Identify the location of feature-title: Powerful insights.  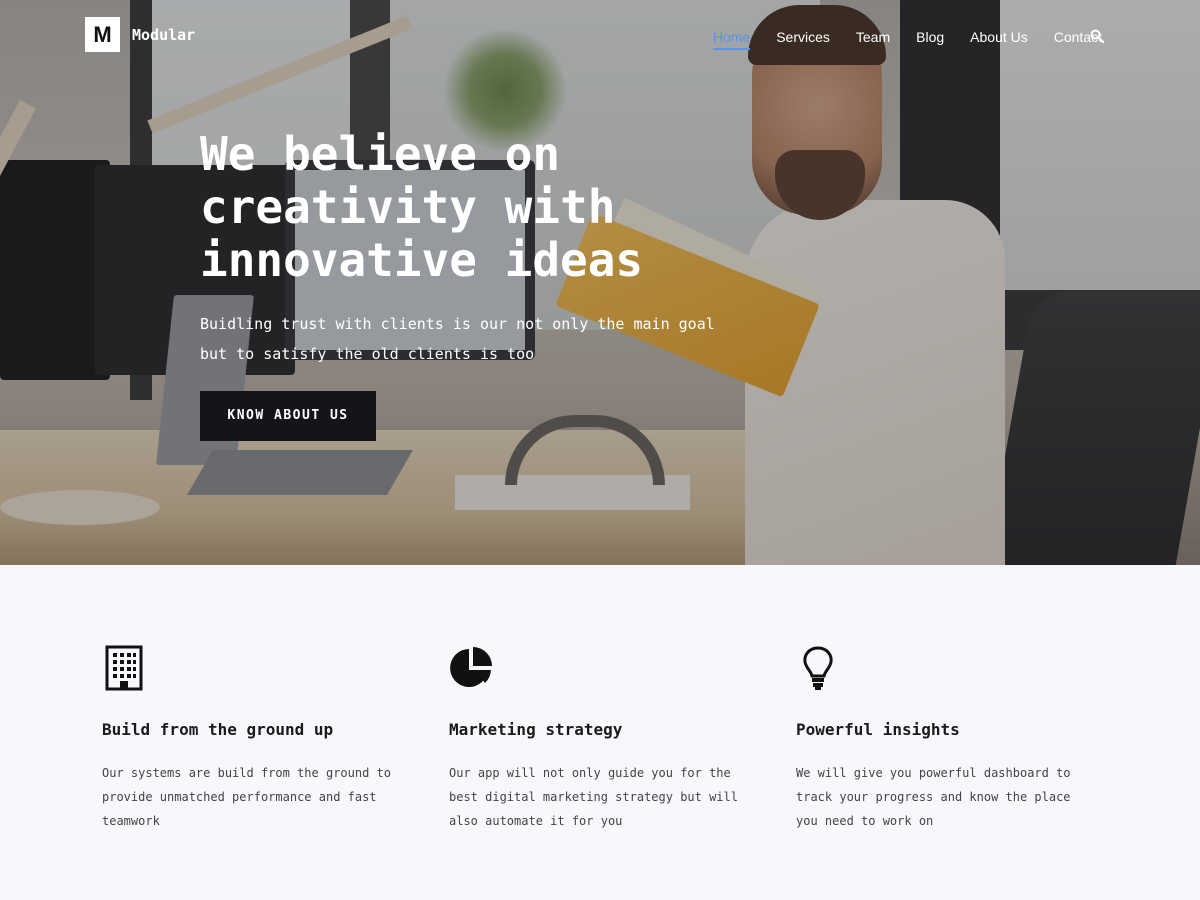
(878, 729).